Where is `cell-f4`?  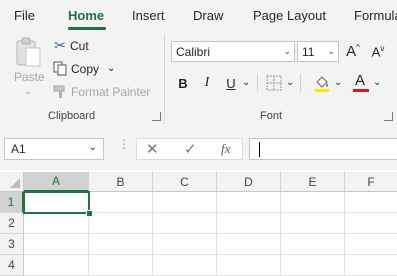 cell-f4 is located at coordinates (371, 265).